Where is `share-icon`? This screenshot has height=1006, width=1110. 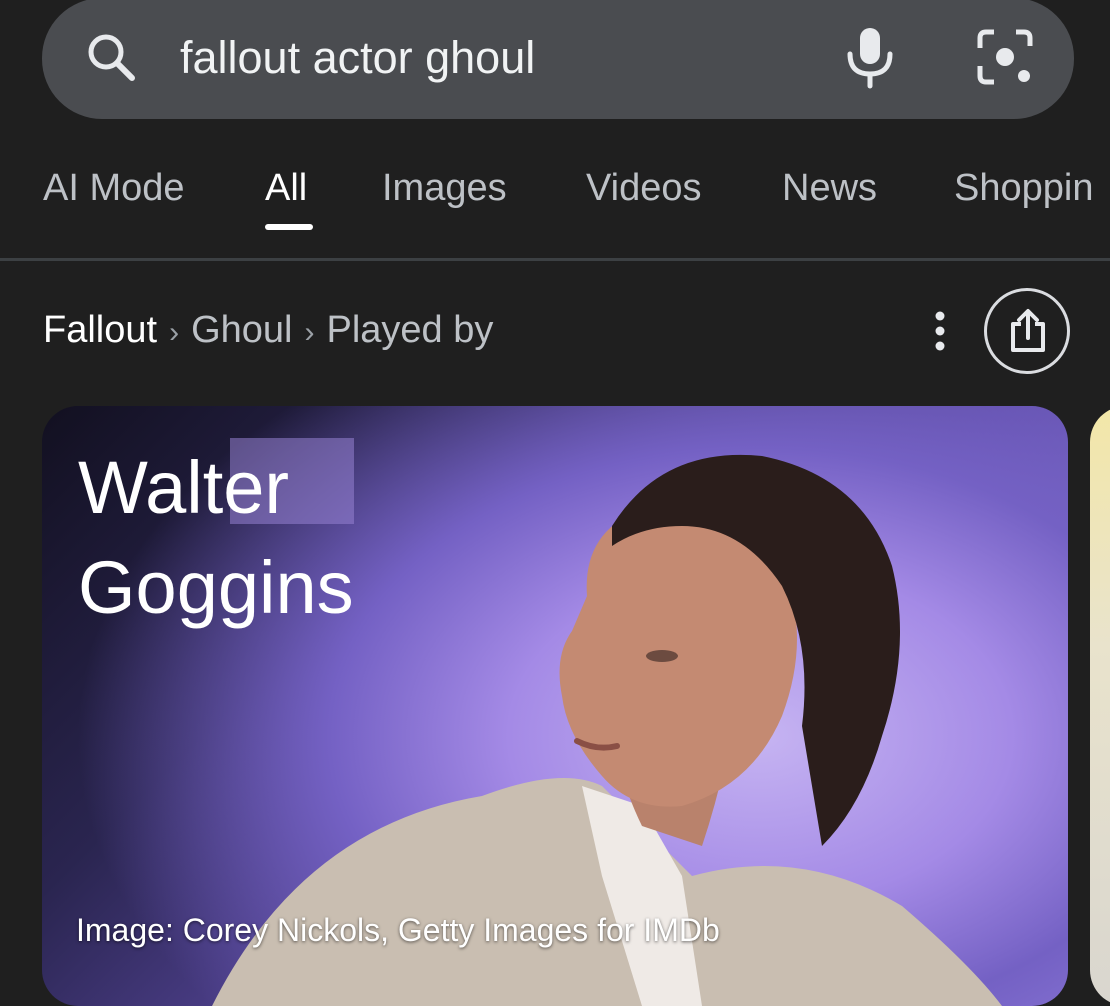
share-icon is located at coordinates (1028, 330).